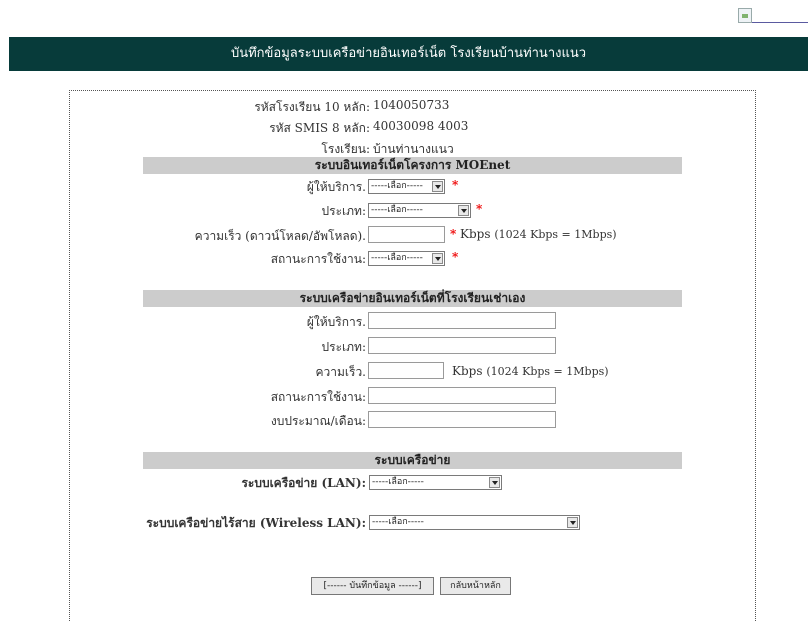 The image size is (808, 621). Describe the element at coordinates (319, 128) in the screenshot. I see `smis-code-label: รหัส SMIS 8 หลัก:` at that location.